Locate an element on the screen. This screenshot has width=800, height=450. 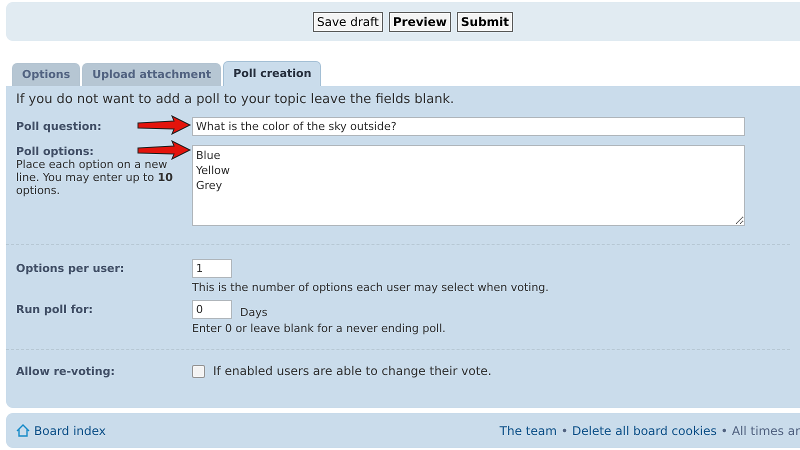
unit-text: Days is located at coordinates (254, 312).